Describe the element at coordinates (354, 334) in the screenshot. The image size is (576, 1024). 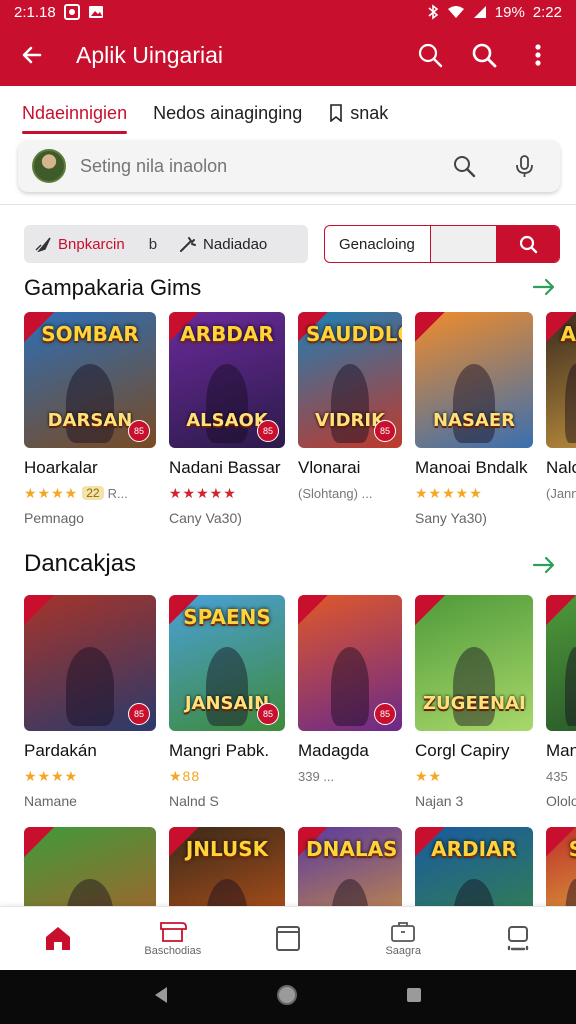
I see `game-logo-text: SAUDDLCK` at that location.